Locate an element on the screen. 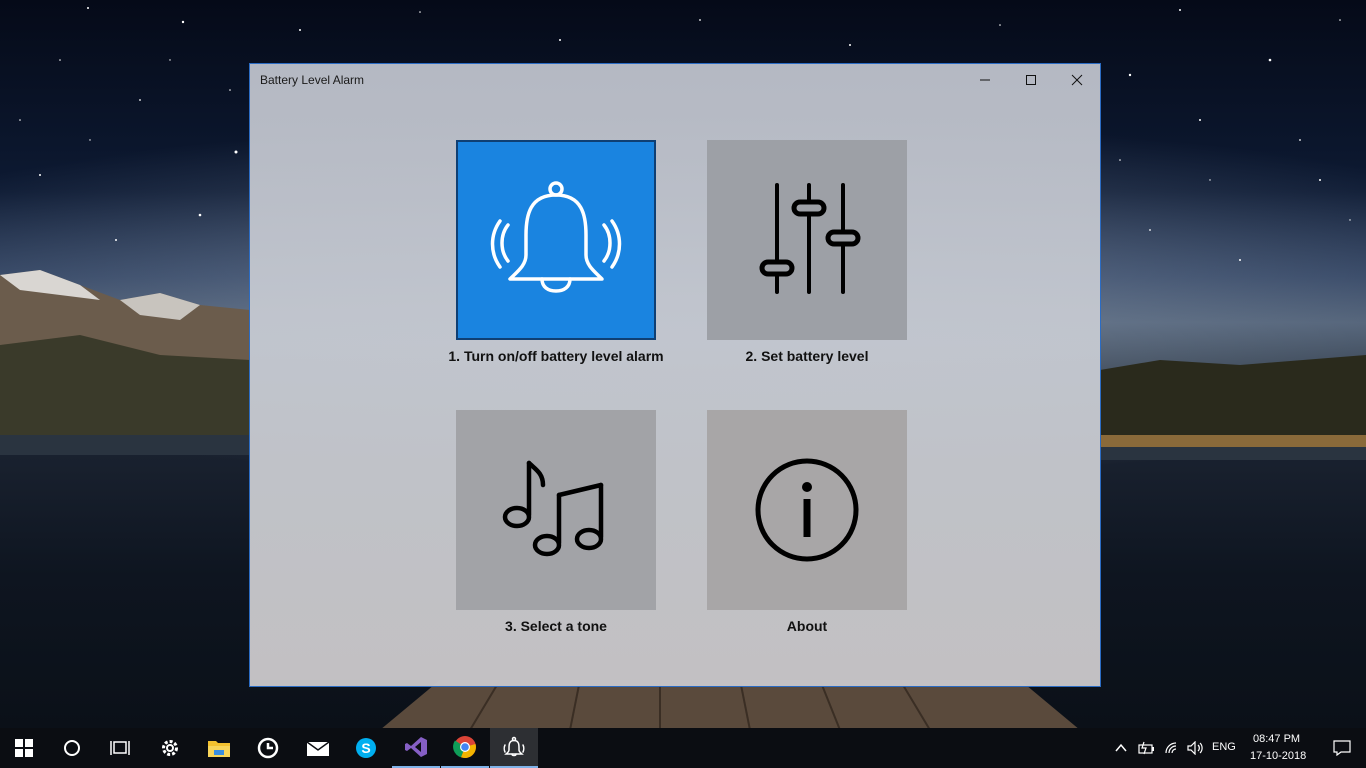 The image size is (1366, 768). music-notes-icon is located at coordinates (553, 508).